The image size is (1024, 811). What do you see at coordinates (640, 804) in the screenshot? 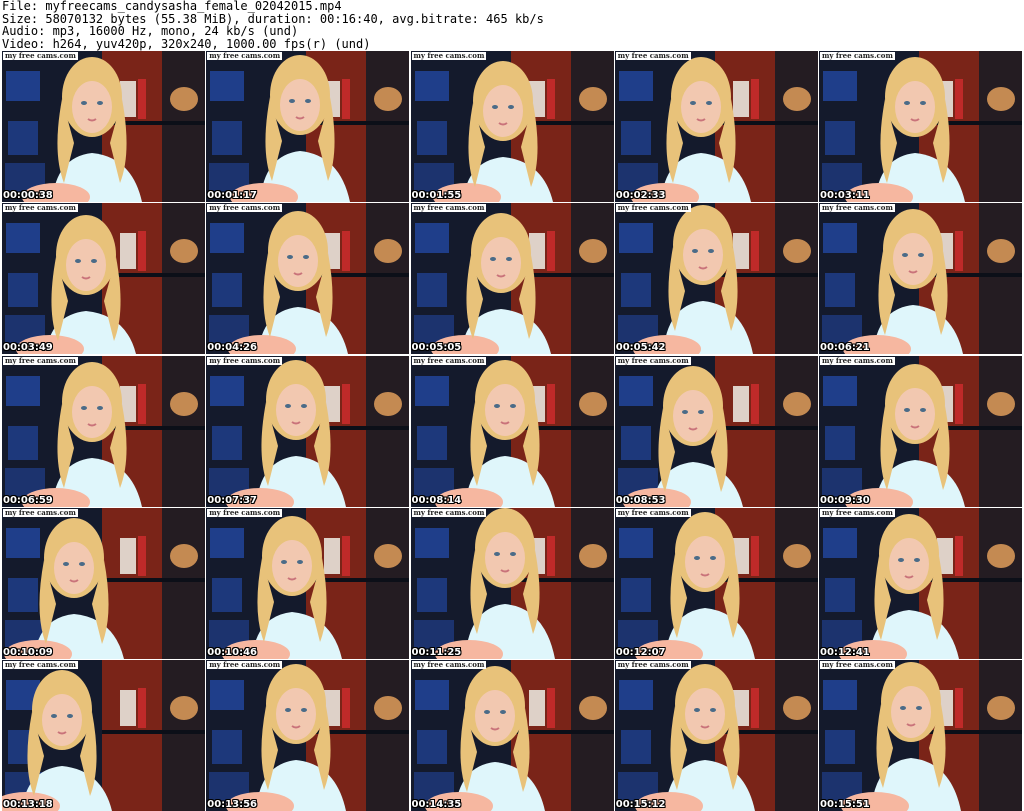
I see `timestamp-label: 00:15:12` at bounding box center [640, 804].